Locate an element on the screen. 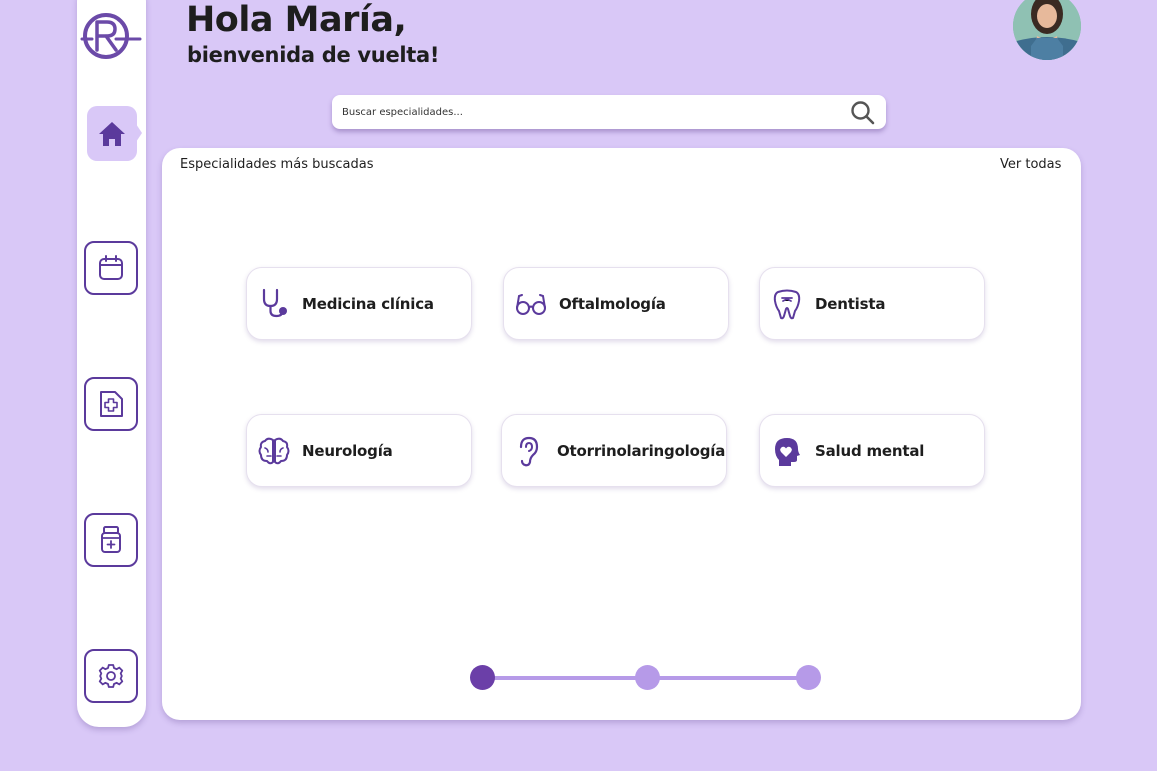 This screenshot has width=1157, height=771. search-input is located at coordinates (592, 112).